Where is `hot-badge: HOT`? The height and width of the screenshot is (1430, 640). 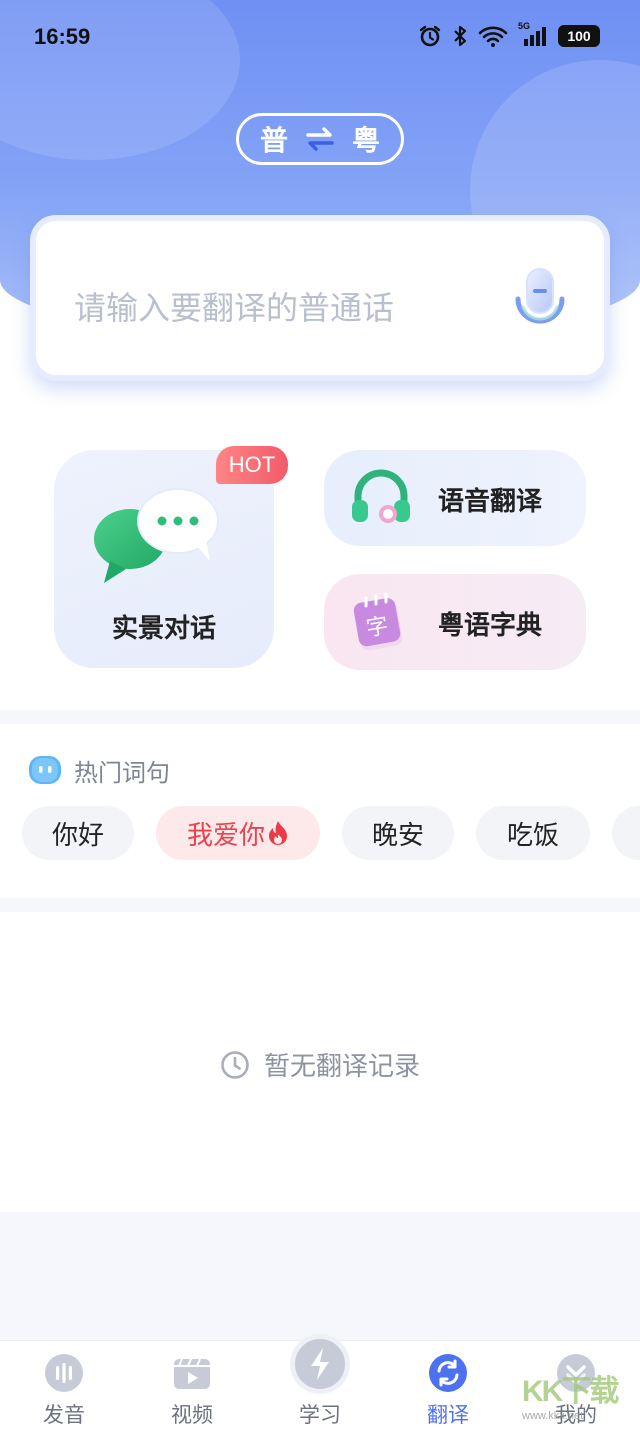 hot-badge: HOT is located at coordinates (252, 465).